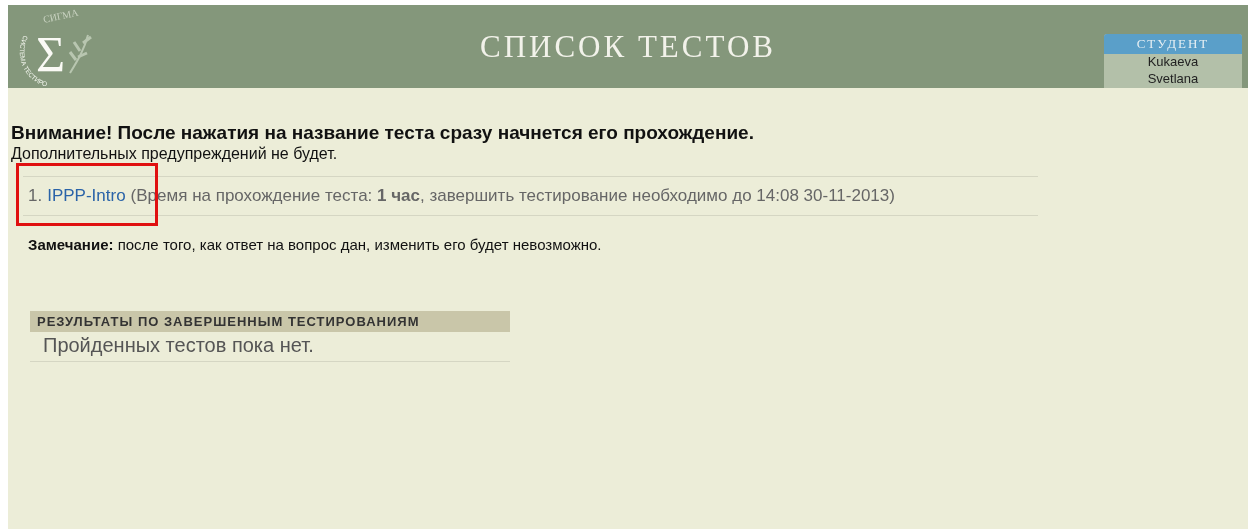  What do you see at coordinates (1173, 44) in the screenshot?
I see `role-label: СТУДЕНТ` at bounding box center [1173, 44].